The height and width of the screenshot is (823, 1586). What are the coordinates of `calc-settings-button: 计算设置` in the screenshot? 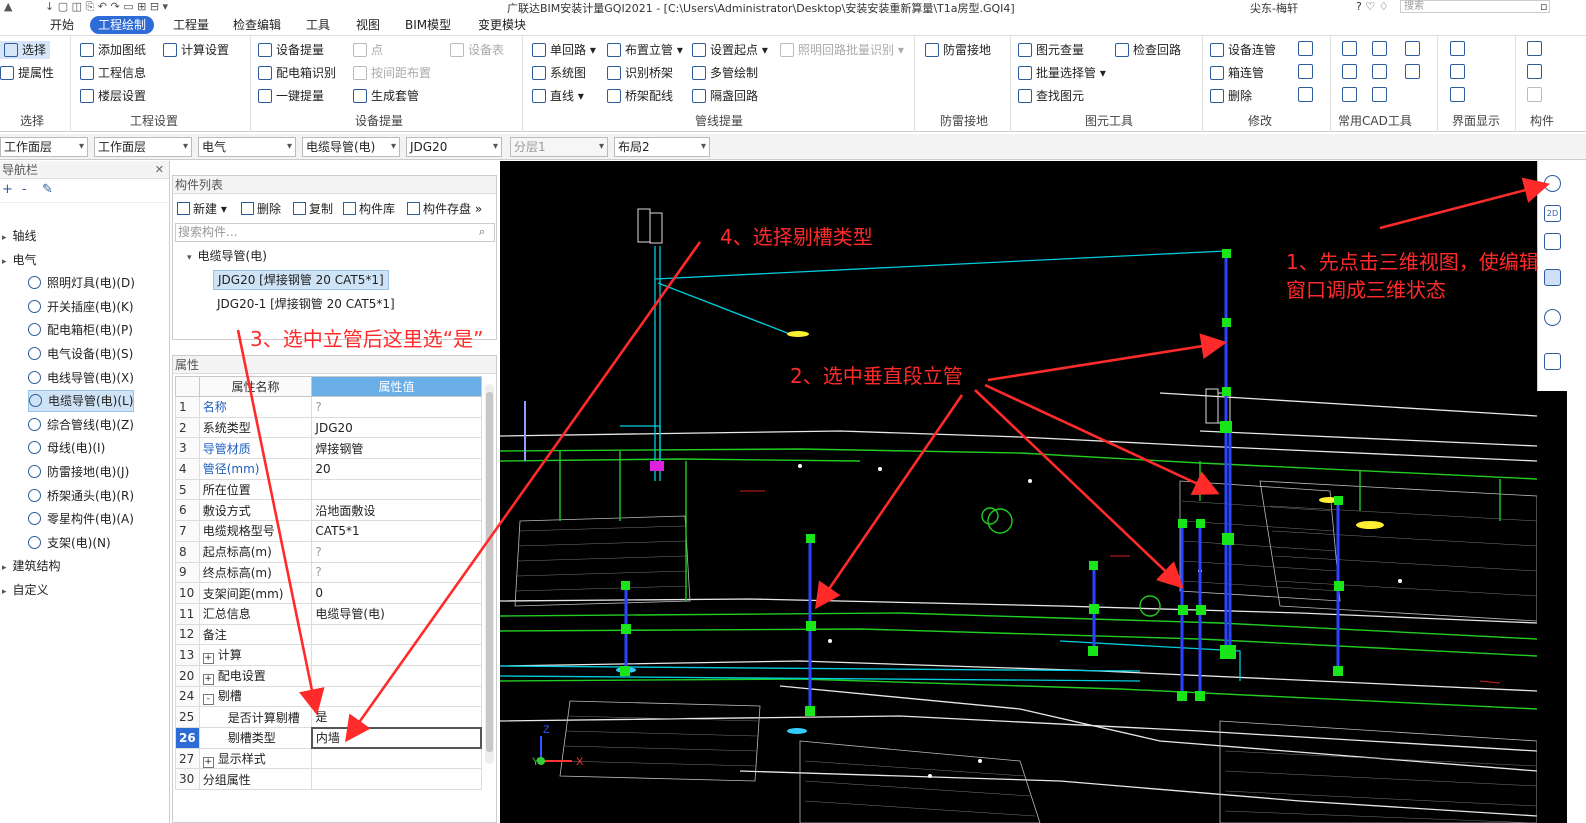 It's located at (196, 50).